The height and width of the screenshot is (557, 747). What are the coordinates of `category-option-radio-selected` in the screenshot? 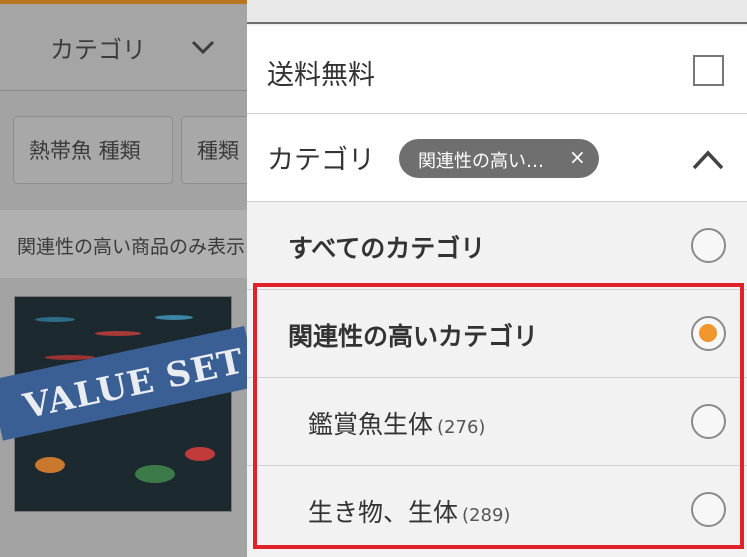 It's located at (708, 333).